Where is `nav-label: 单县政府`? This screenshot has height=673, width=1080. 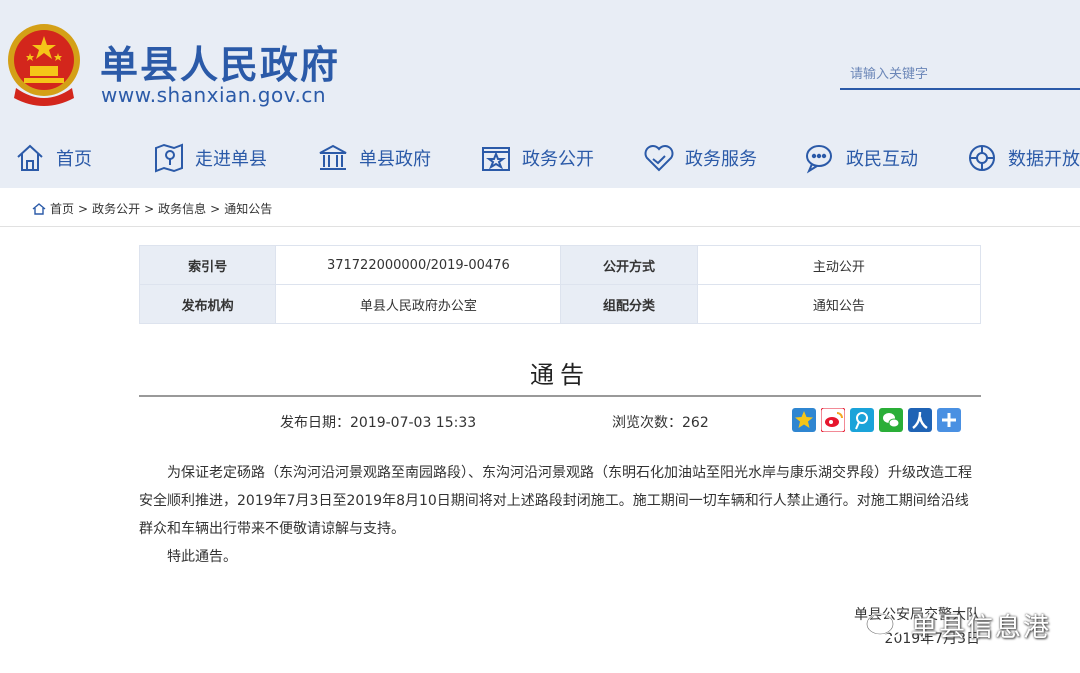
nav-label: 单县政府 is located at coordinates (395, 159).